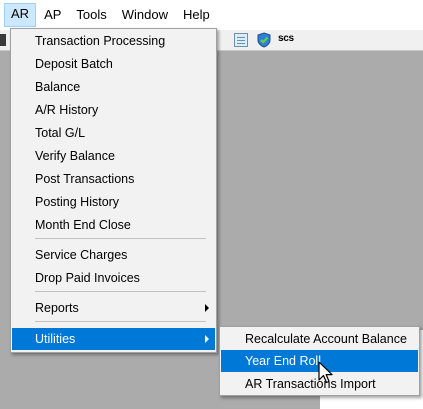  What do you see at coordinates (52, 15) in the screenshot?
I see `menu-ap: AP` at bounding box center [52, 15].